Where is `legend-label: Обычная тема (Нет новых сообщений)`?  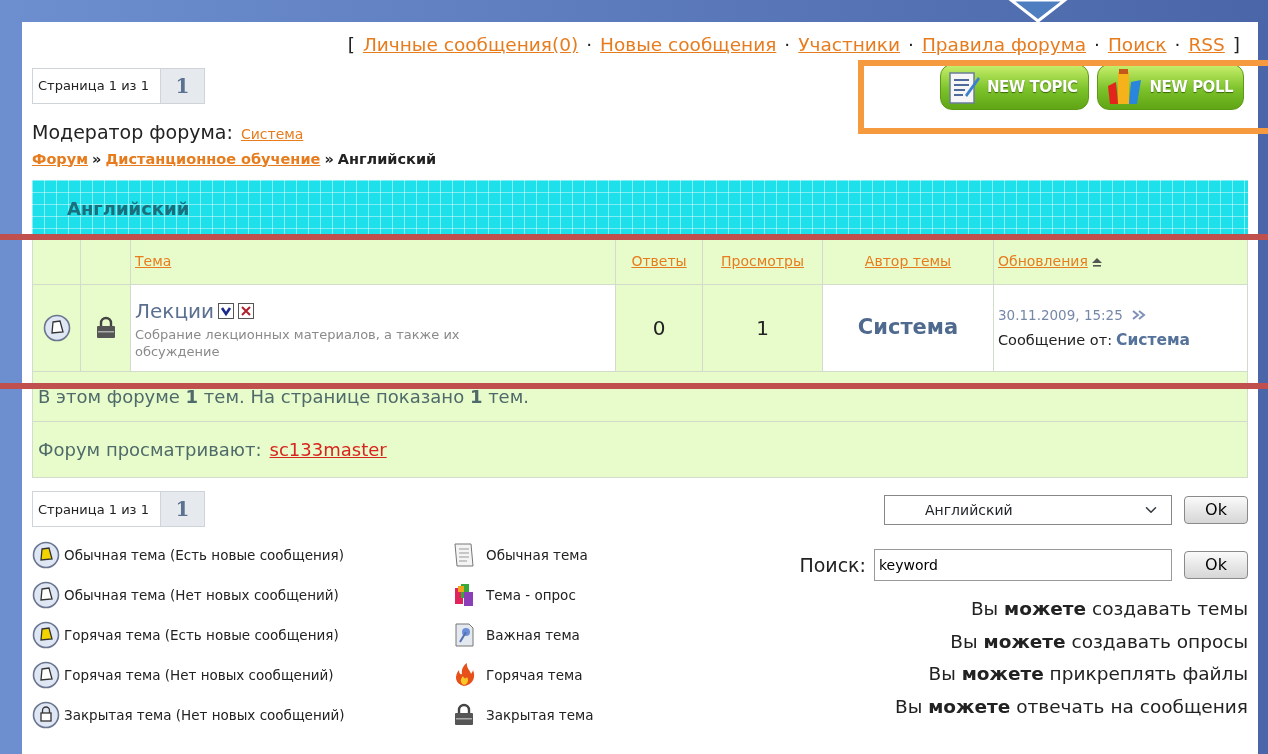
legend-label: Обычная тема (Нет новых сообщений) is located at coordinates (201, 596).